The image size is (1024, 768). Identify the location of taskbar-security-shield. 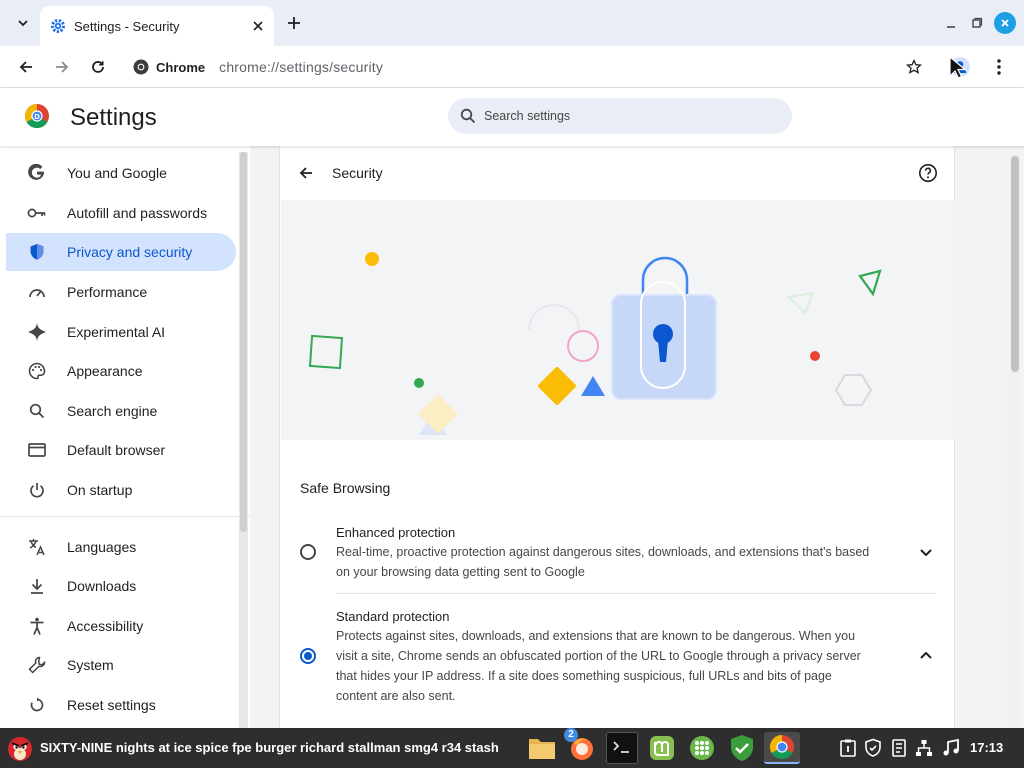
(742, 748).